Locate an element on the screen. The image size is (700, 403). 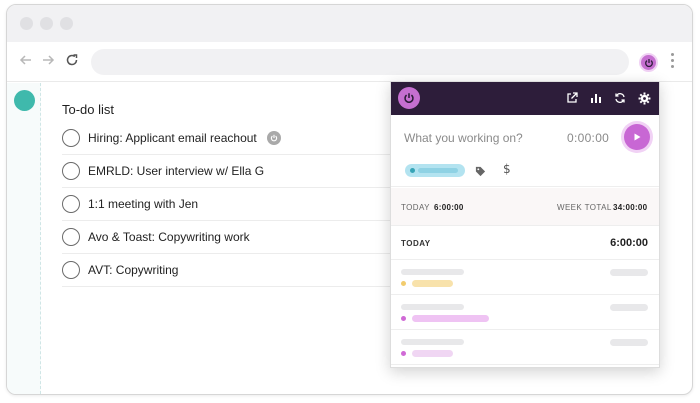
reload-icon is located at coordinates (72, 62).